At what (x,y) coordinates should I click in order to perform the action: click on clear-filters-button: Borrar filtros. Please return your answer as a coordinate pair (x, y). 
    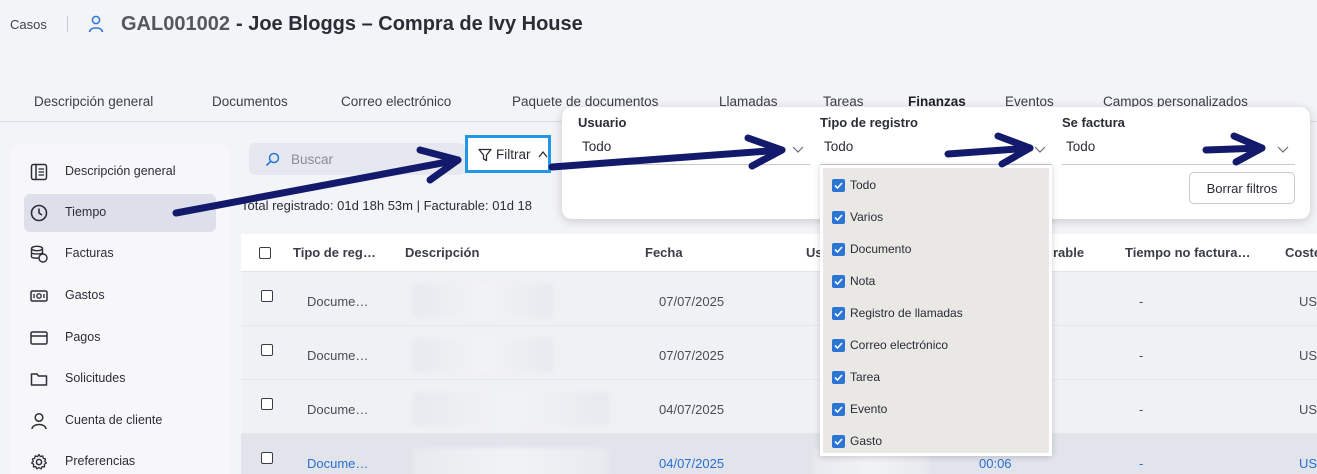
    Looking at the image, I should click on (1242, 188).